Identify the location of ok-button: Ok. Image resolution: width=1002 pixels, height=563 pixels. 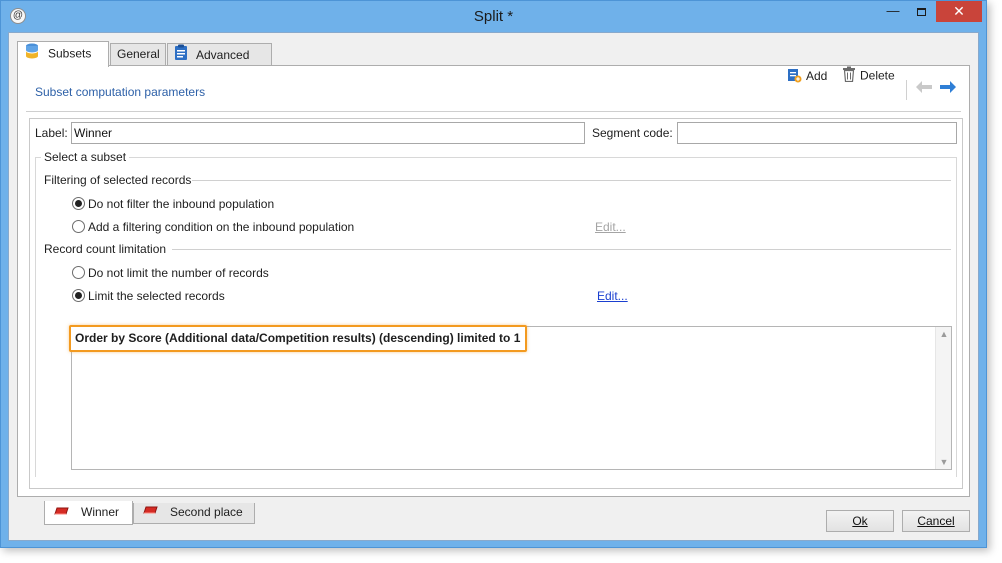
(860, 521).